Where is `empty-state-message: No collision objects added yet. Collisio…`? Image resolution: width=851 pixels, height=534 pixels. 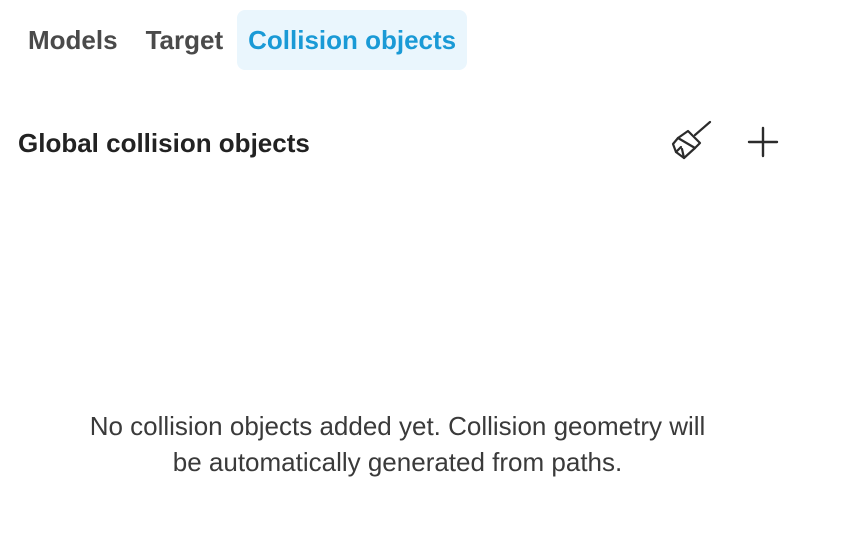 empty-state-message: No collision objects added yet. Collisio… is located at coordinates (397, 444).